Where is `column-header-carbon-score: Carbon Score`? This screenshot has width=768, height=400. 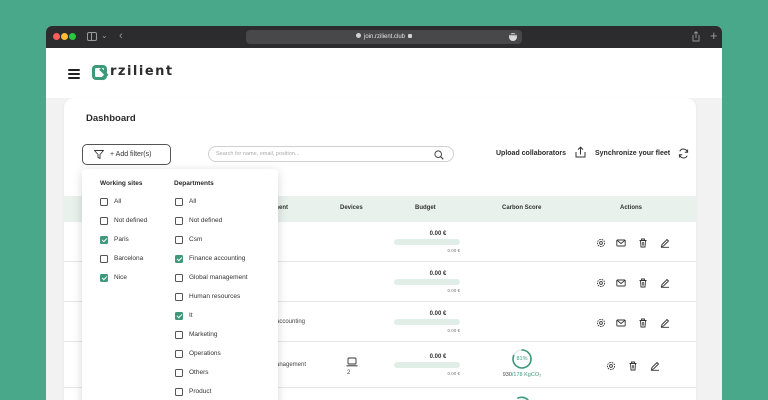 column-header-carbon-score: Carbon Score is located at coordinates (521, 208).